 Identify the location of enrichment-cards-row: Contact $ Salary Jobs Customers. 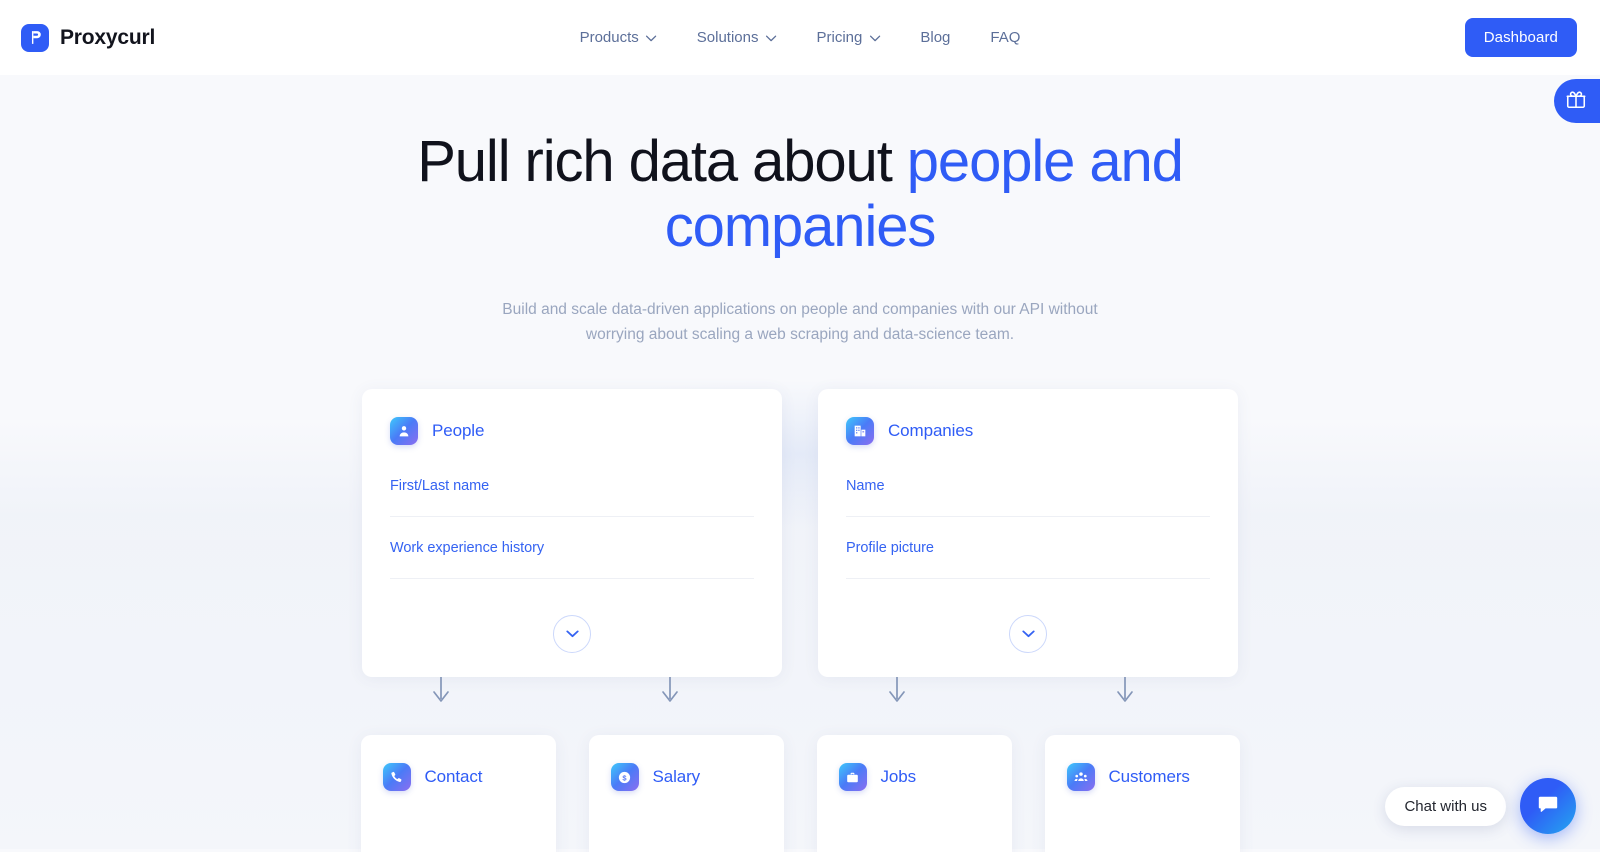
(800, 793).